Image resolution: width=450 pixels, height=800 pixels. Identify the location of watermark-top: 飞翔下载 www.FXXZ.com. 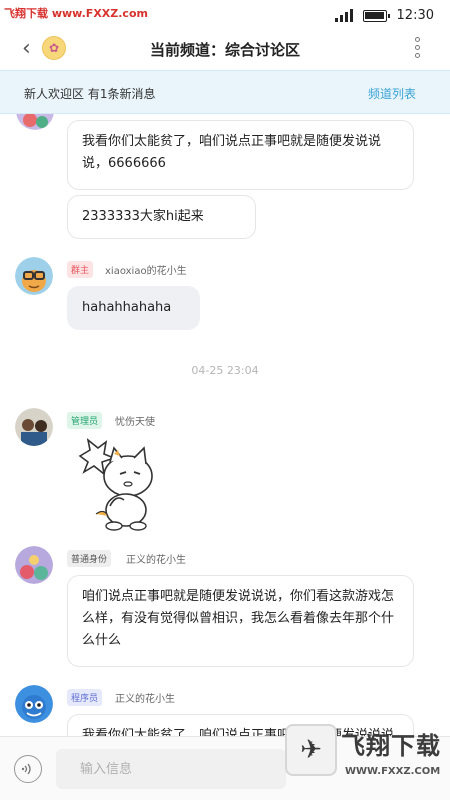
(76, 13).